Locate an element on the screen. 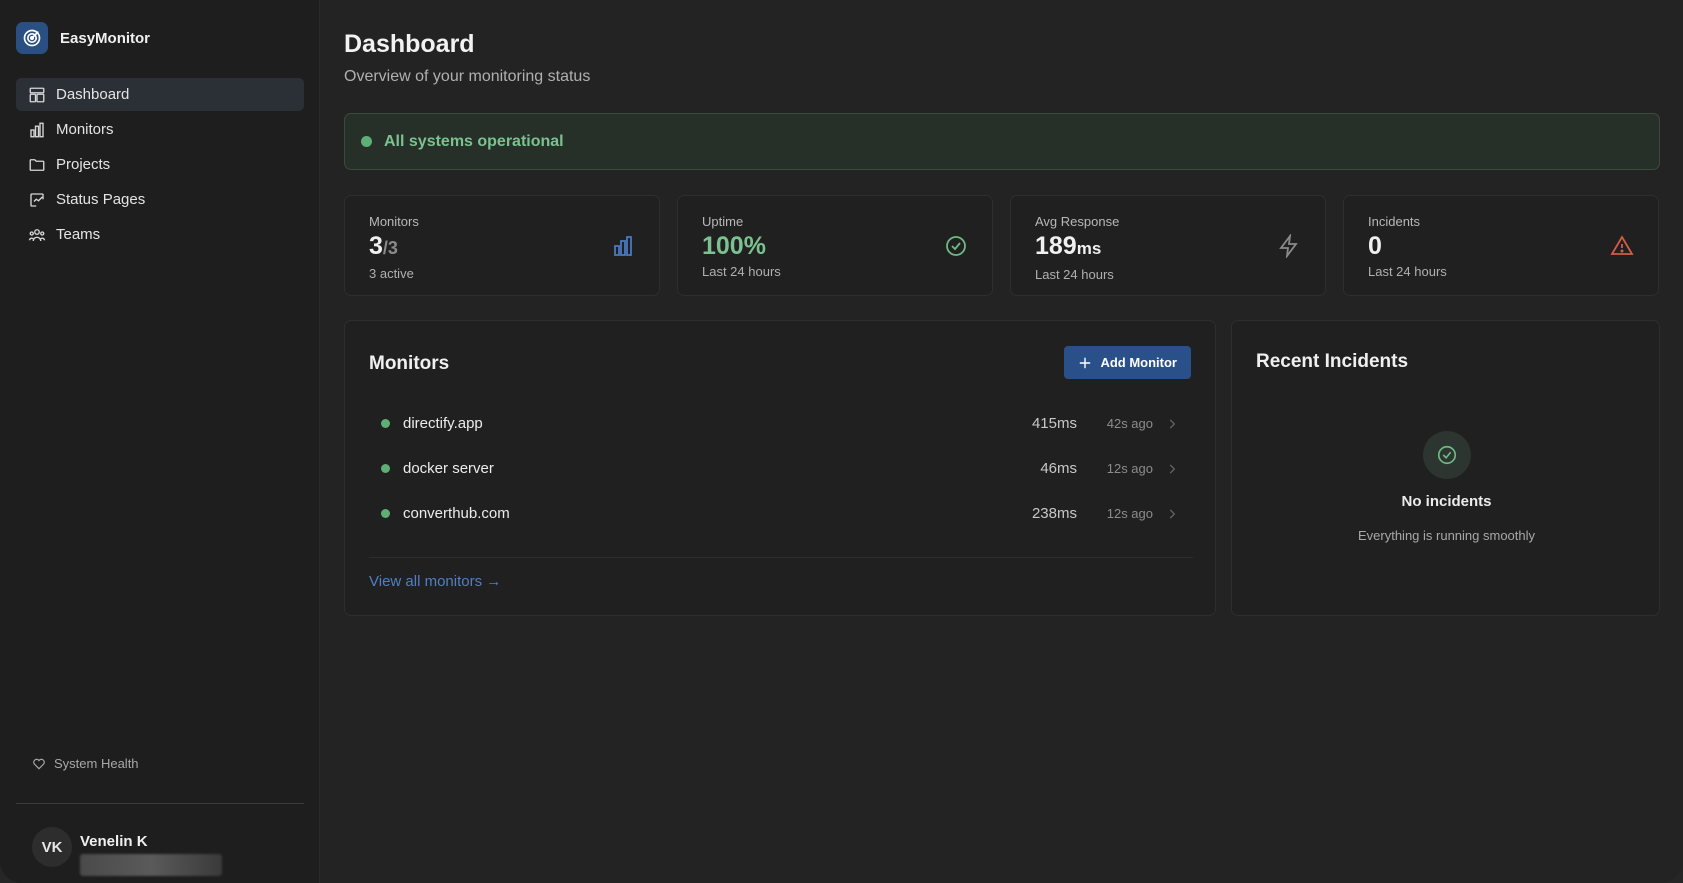 The height and width of the screenshot is (883, 1683). sidebar-divider is located at coordinates (160, 803).